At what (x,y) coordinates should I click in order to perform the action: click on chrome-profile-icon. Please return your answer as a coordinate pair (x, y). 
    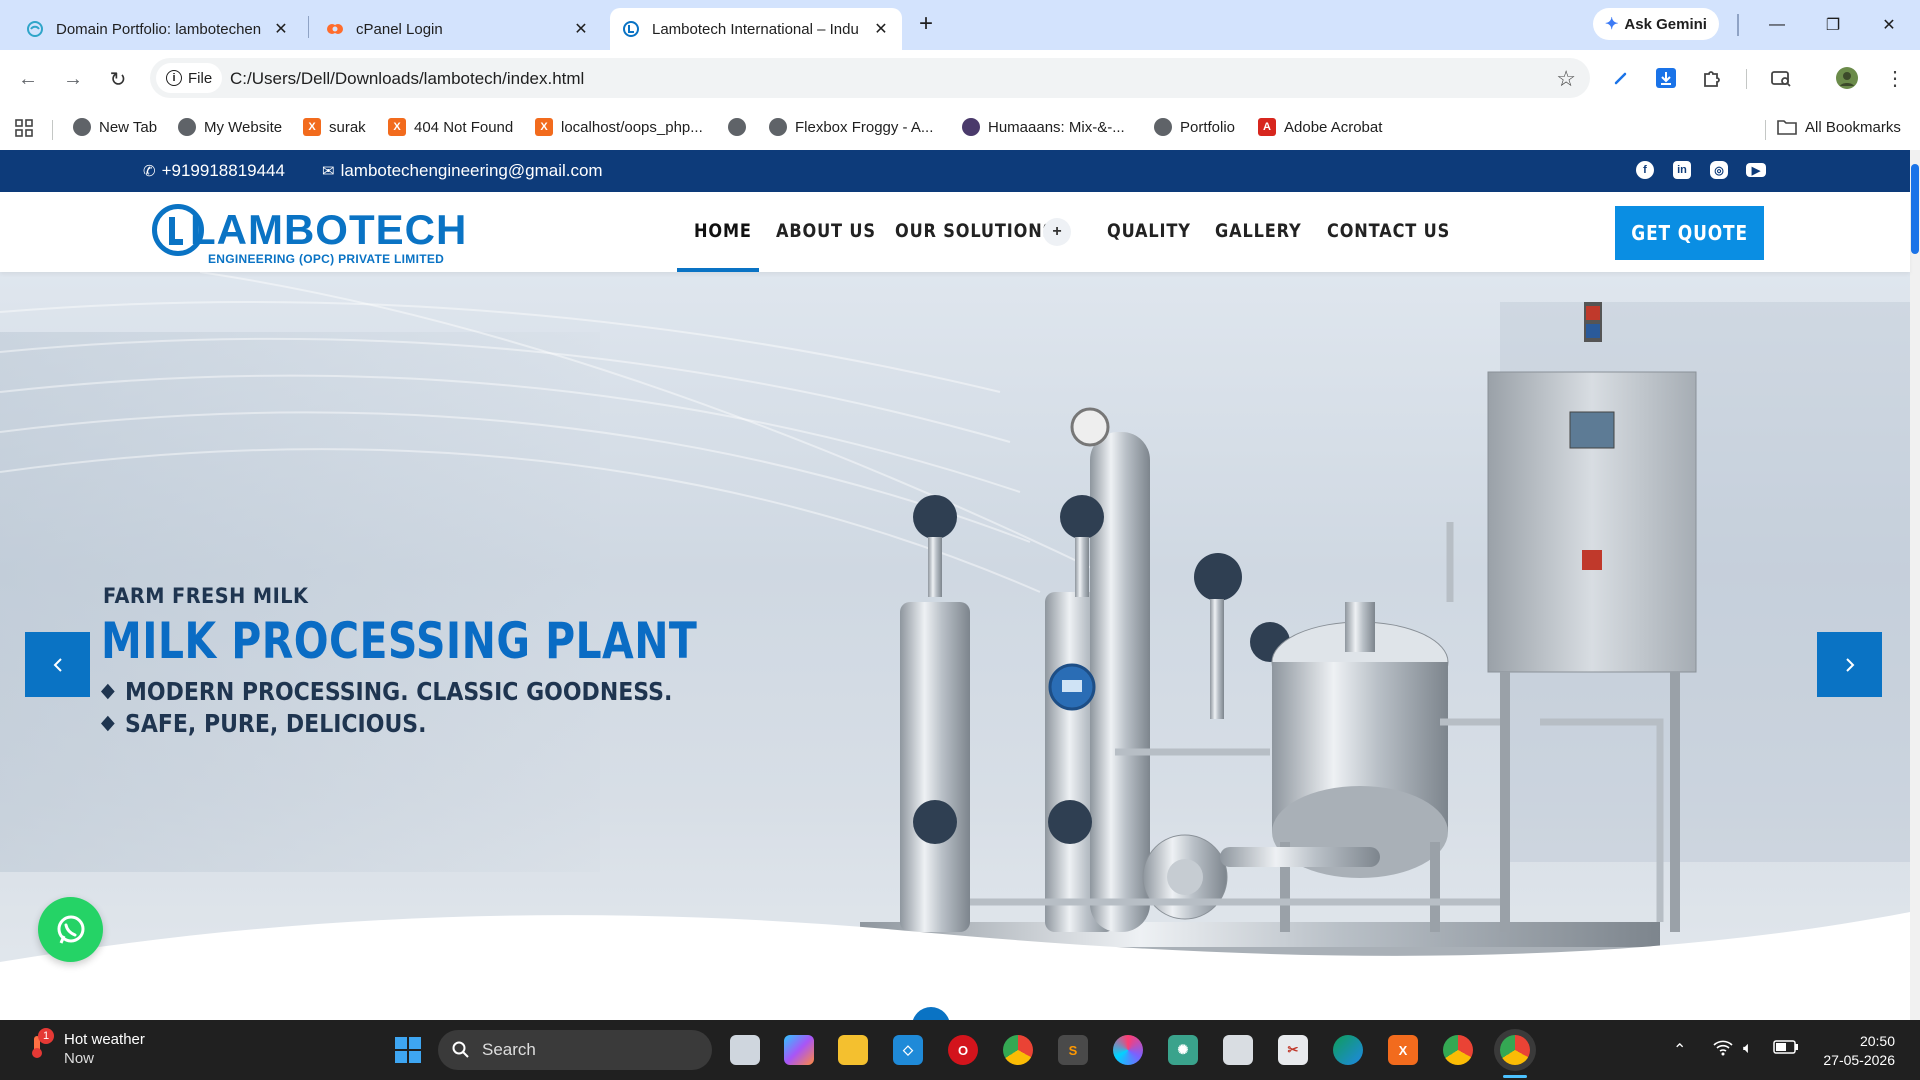
    Looking at the image, I should click on (1458, 1050).